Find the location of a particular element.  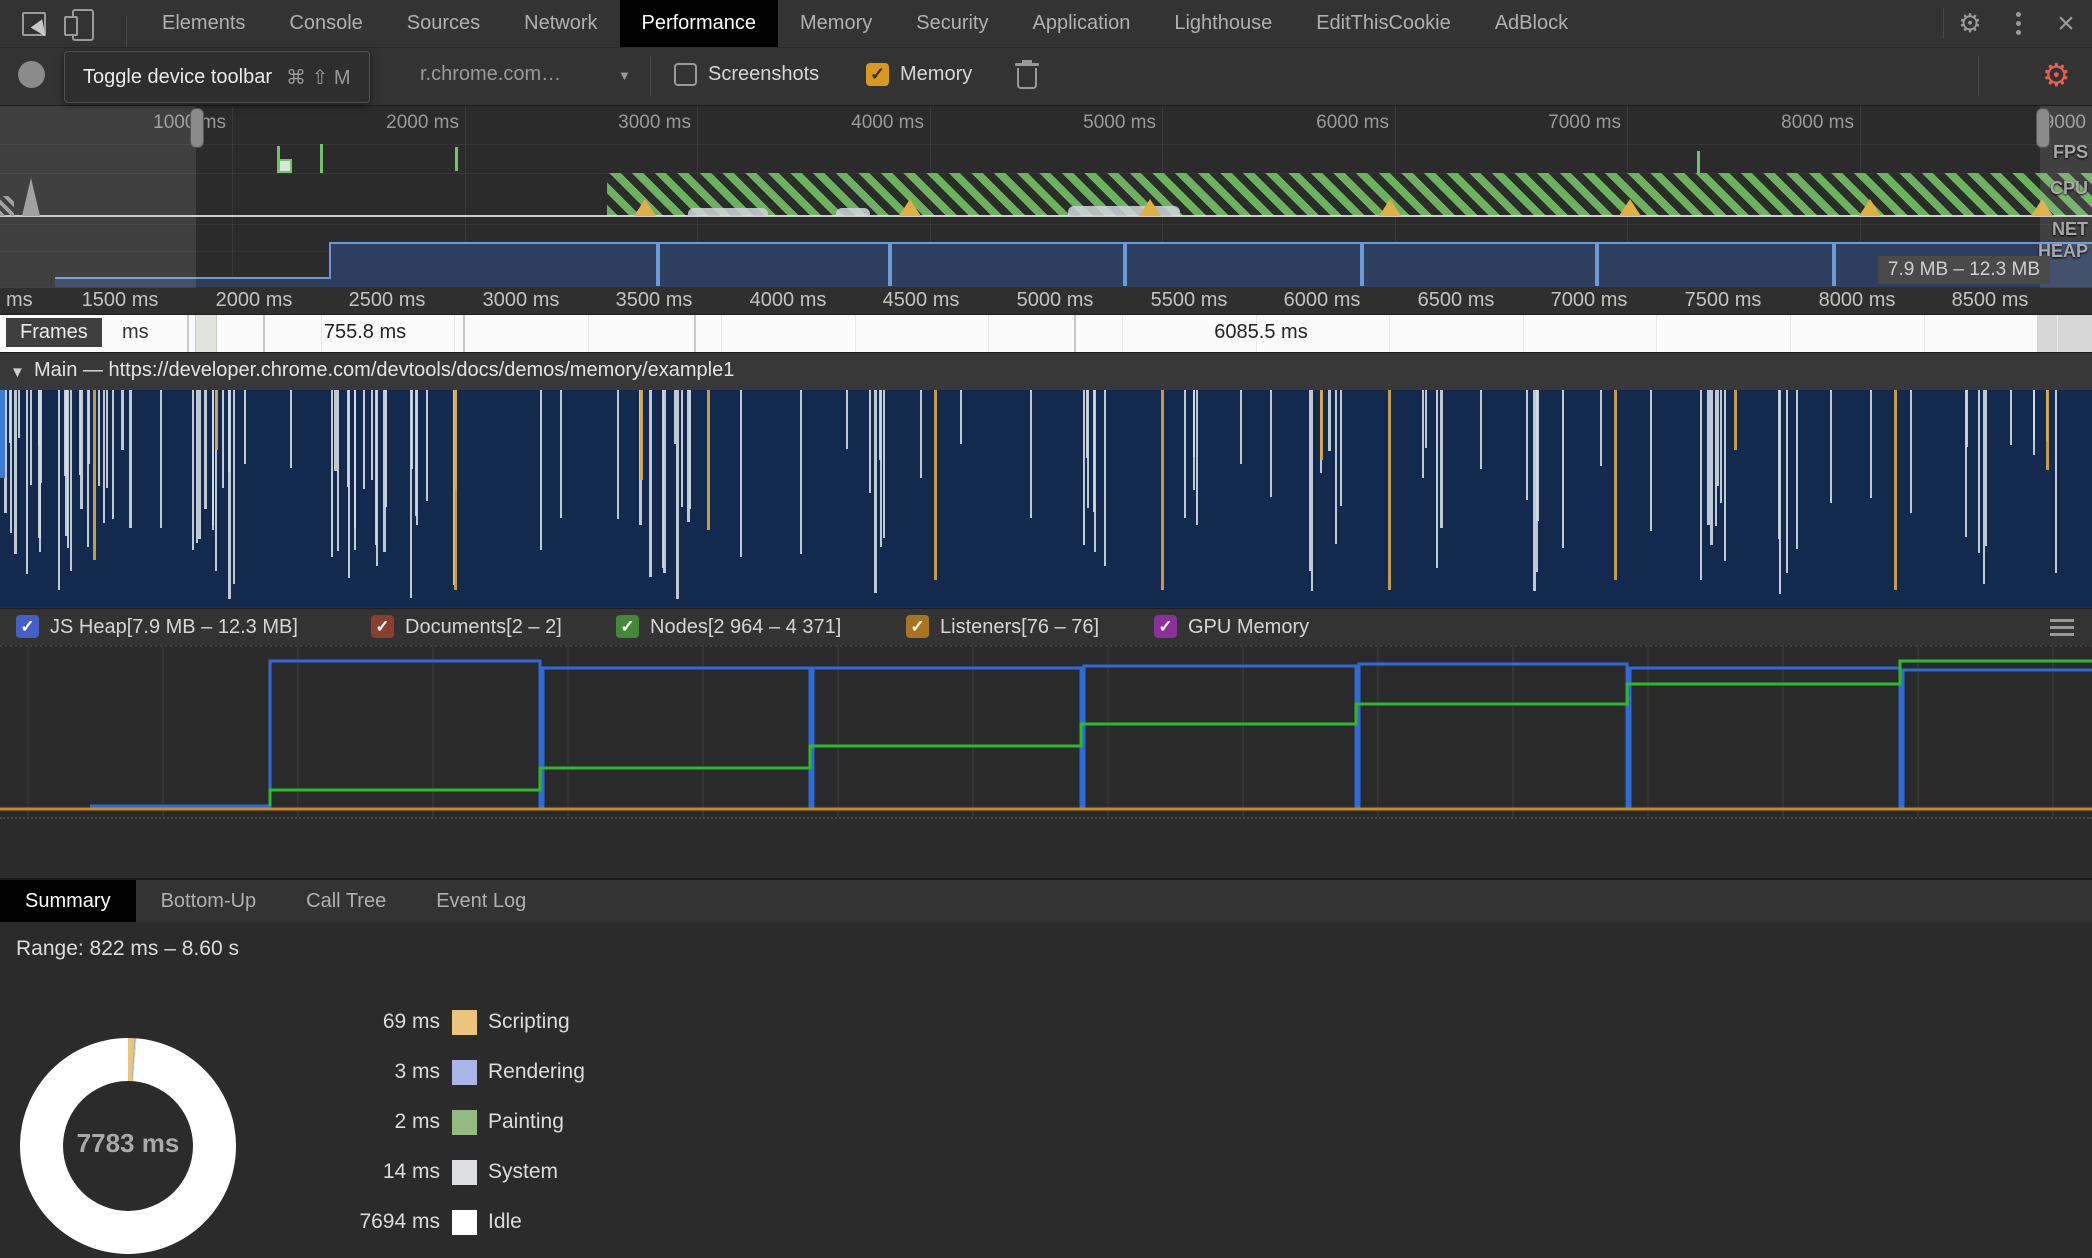

toolbar-separator is located at coordinates (650, 76).